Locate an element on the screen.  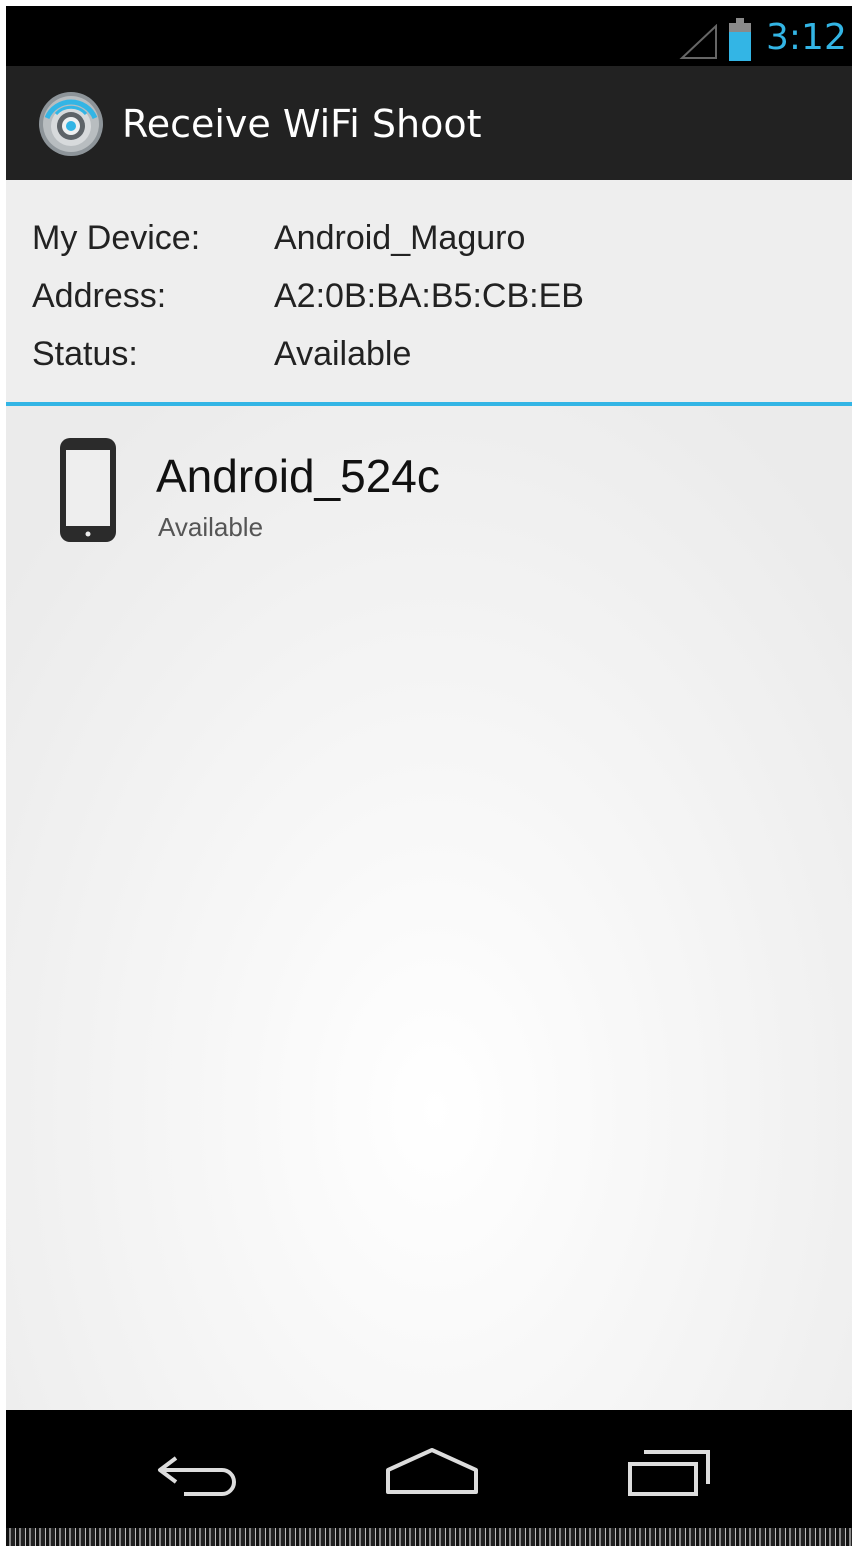
device-status-row: Status: Available is located at coordinates (221, 354).